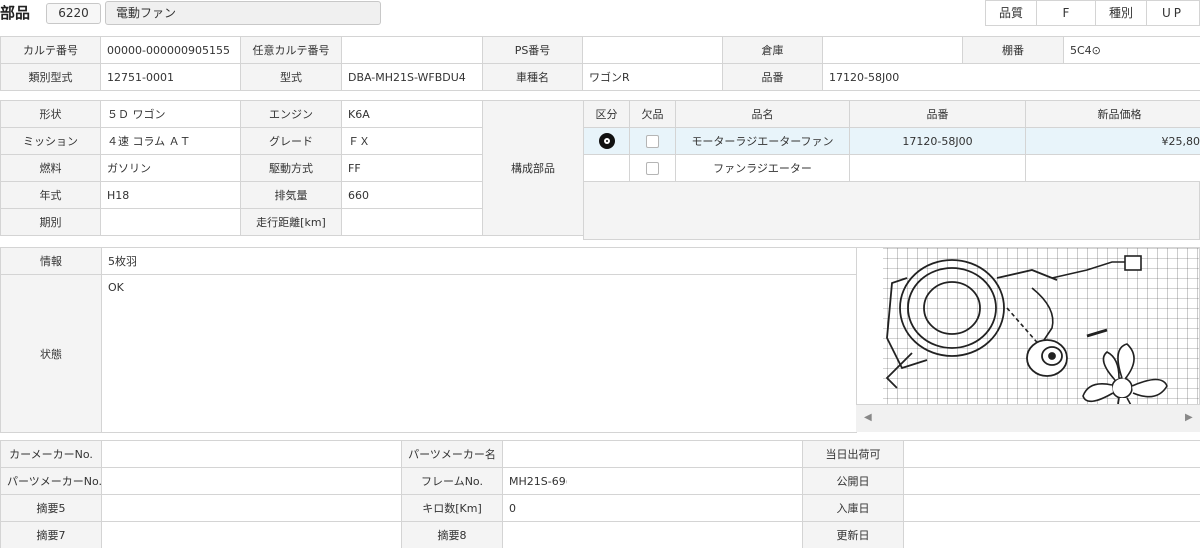 The image size is (1200, 548). What do you see at coordinates (533, 168) in the screenshot?
I see `components-label: 構成部品` at bounding box center [533, 168].